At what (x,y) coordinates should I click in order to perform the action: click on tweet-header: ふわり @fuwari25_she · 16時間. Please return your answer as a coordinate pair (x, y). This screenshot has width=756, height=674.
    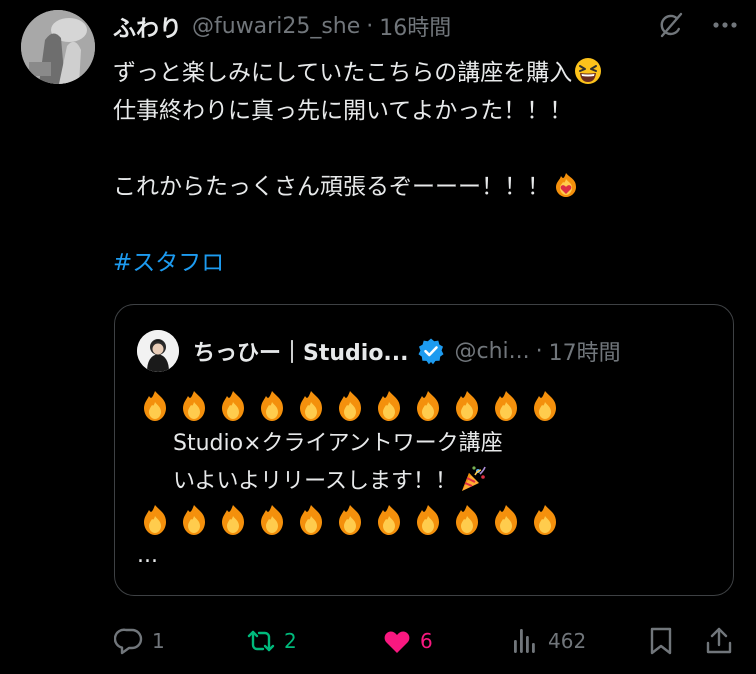
    Looking at the image, I should click on (282, 26).